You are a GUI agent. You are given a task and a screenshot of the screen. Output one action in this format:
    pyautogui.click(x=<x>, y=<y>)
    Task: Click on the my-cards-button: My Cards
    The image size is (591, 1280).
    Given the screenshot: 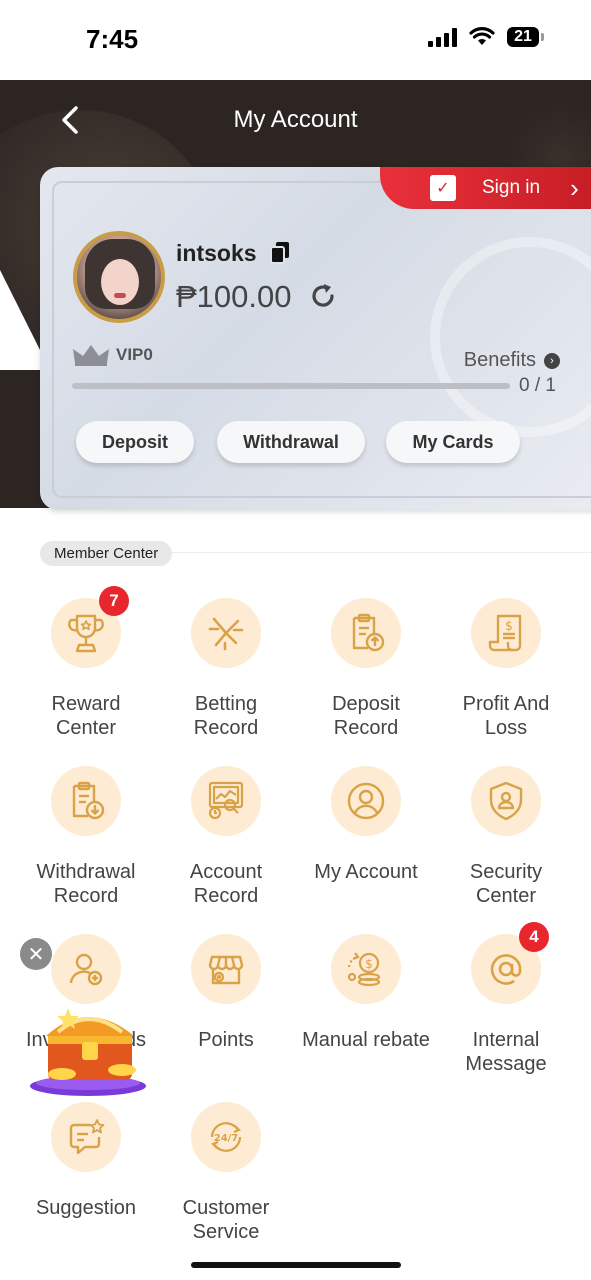 What is the action you would take?
    pyautogui.click(x=453, y=442)
    